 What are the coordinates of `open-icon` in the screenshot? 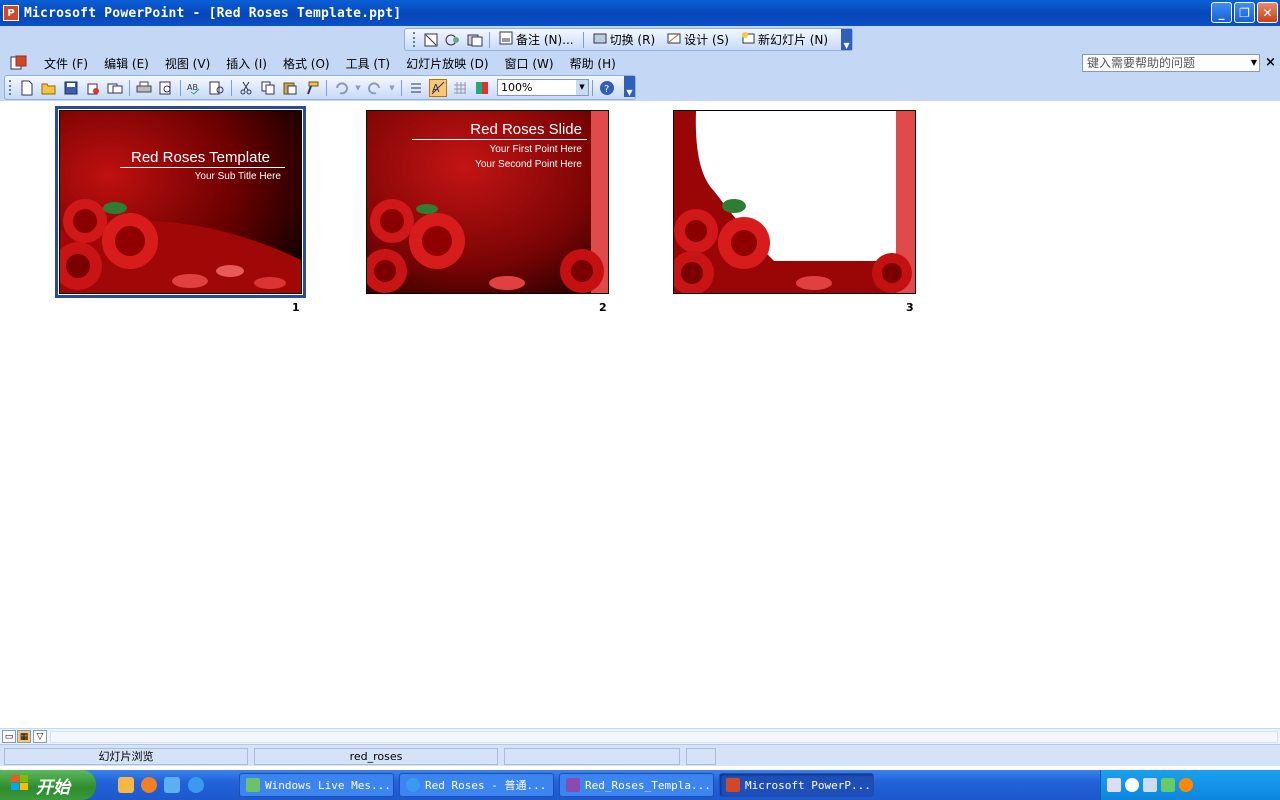 It's located at (49, 88).